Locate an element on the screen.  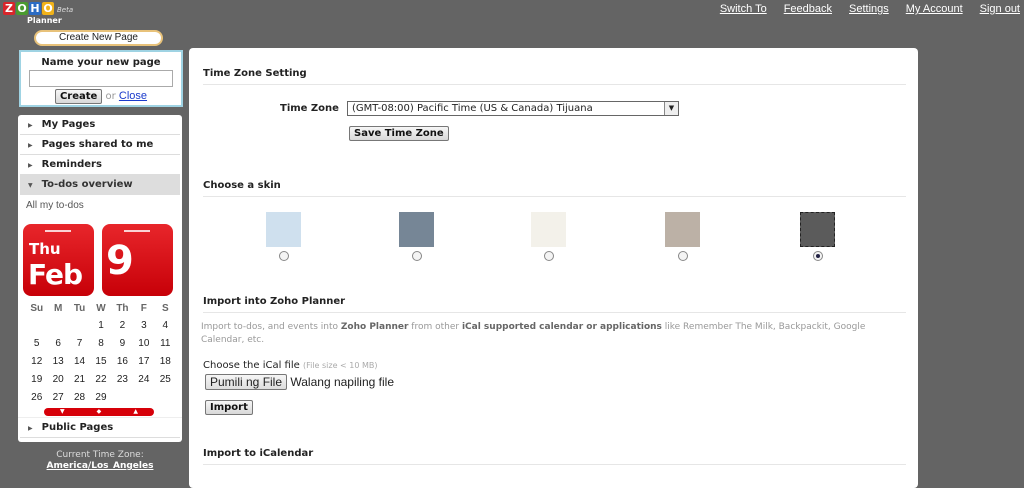
week-row: 1234 is located at coordinates (101, 326).